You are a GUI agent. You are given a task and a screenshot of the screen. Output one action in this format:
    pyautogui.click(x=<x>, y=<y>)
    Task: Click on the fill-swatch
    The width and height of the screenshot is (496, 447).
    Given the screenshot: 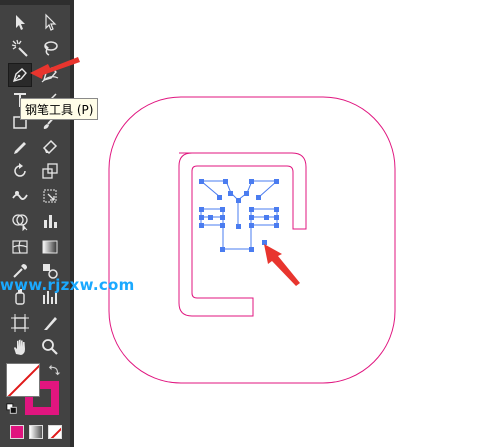 What is the action you would take?
    pyautogui.click(x=23, y=380)
    